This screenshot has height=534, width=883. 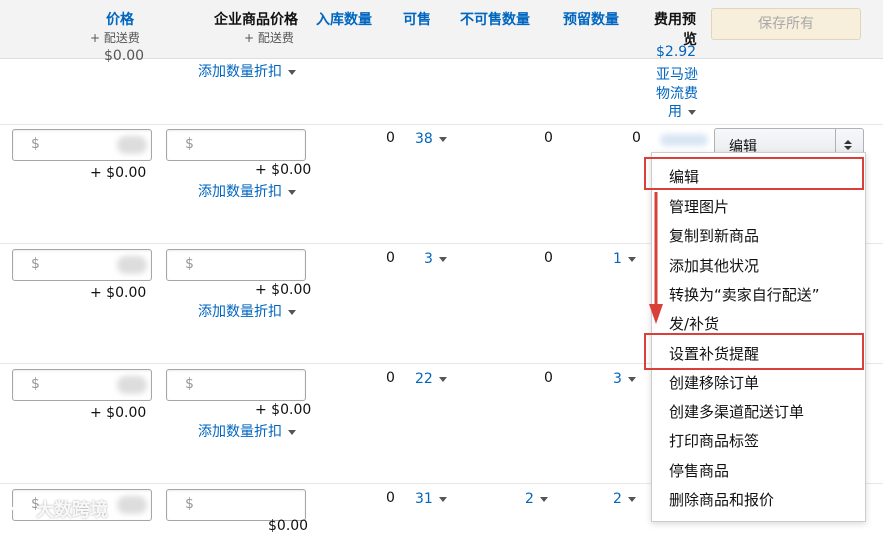 What do you see at coordinates (684, 140) in the screenshot?
I see `blurred-fee` at bounding box center [684, 140].